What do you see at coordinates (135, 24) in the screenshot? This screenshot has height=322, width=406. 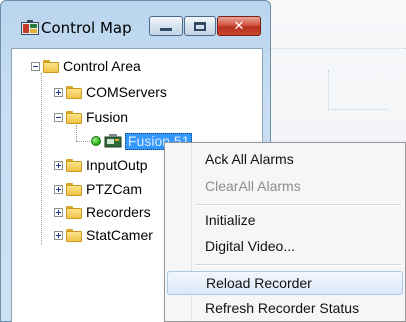 I see `title-bar: Control Map ✕` at bounding box center [135, 24].